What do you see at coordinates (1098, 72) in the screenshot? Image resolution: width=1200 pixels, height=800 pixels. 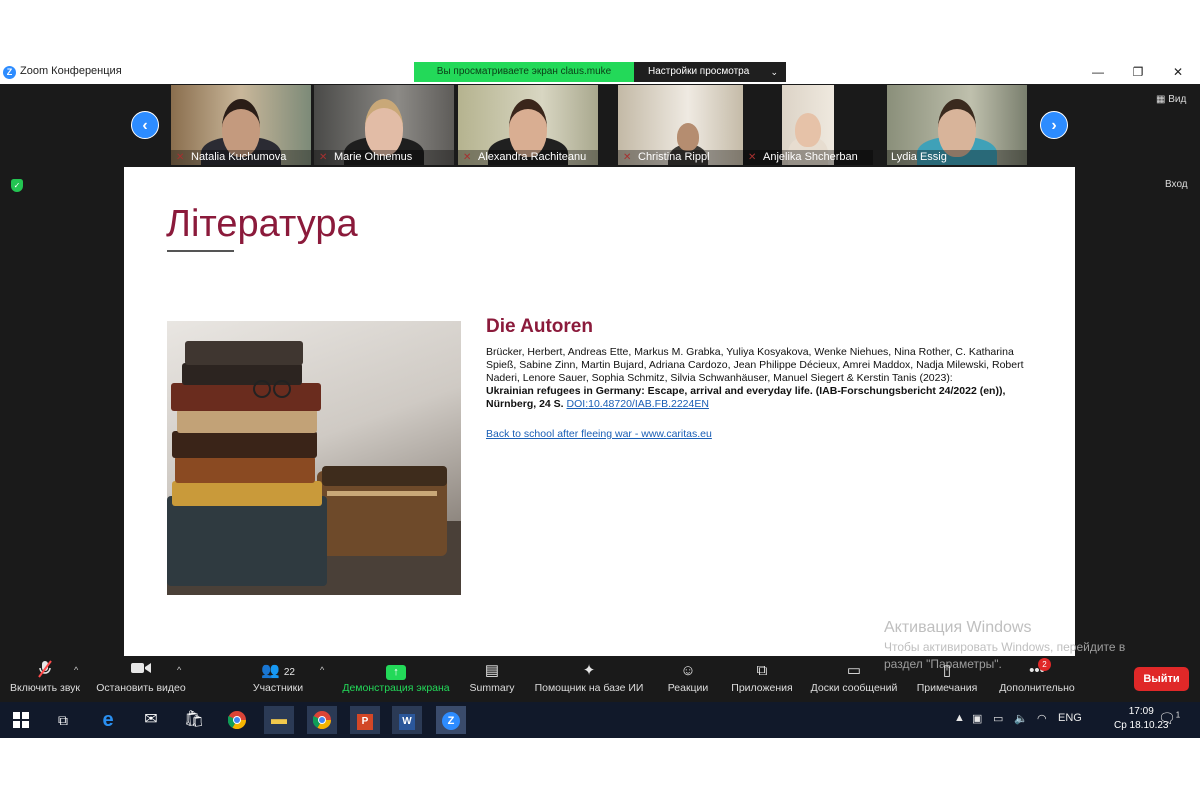 I see `minimize-button: —` at bounding box center [1098, 72].